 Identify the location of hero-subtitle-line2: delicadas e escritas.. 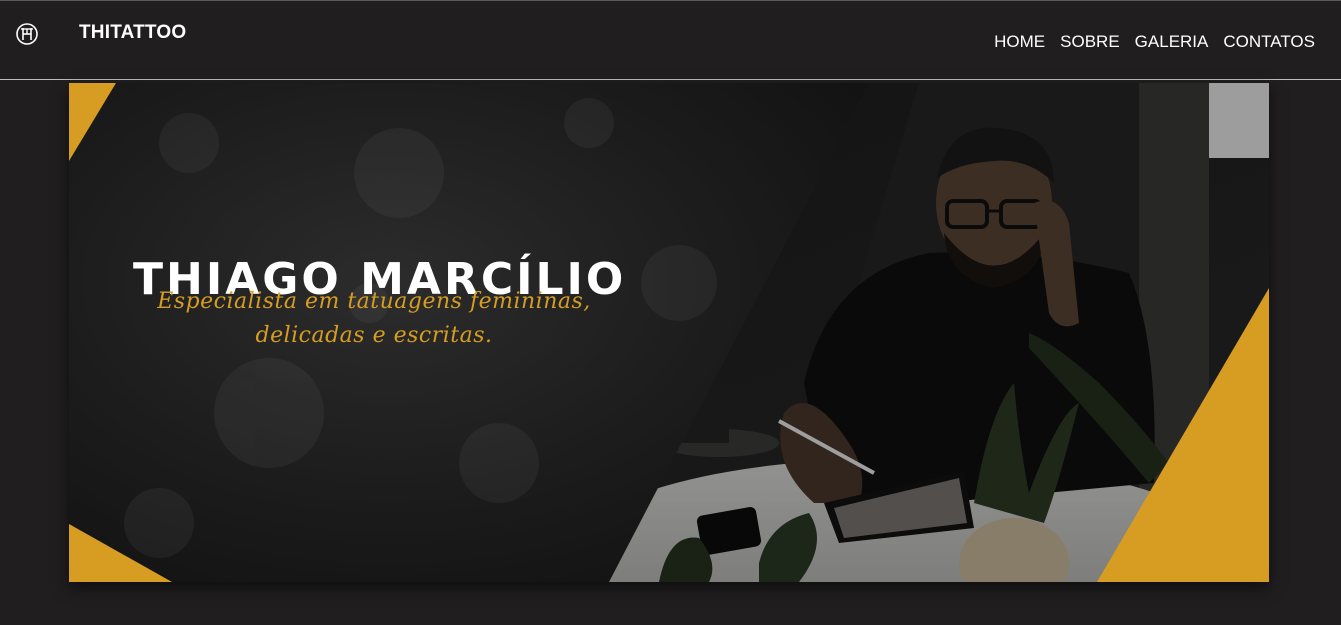
(374, 336).